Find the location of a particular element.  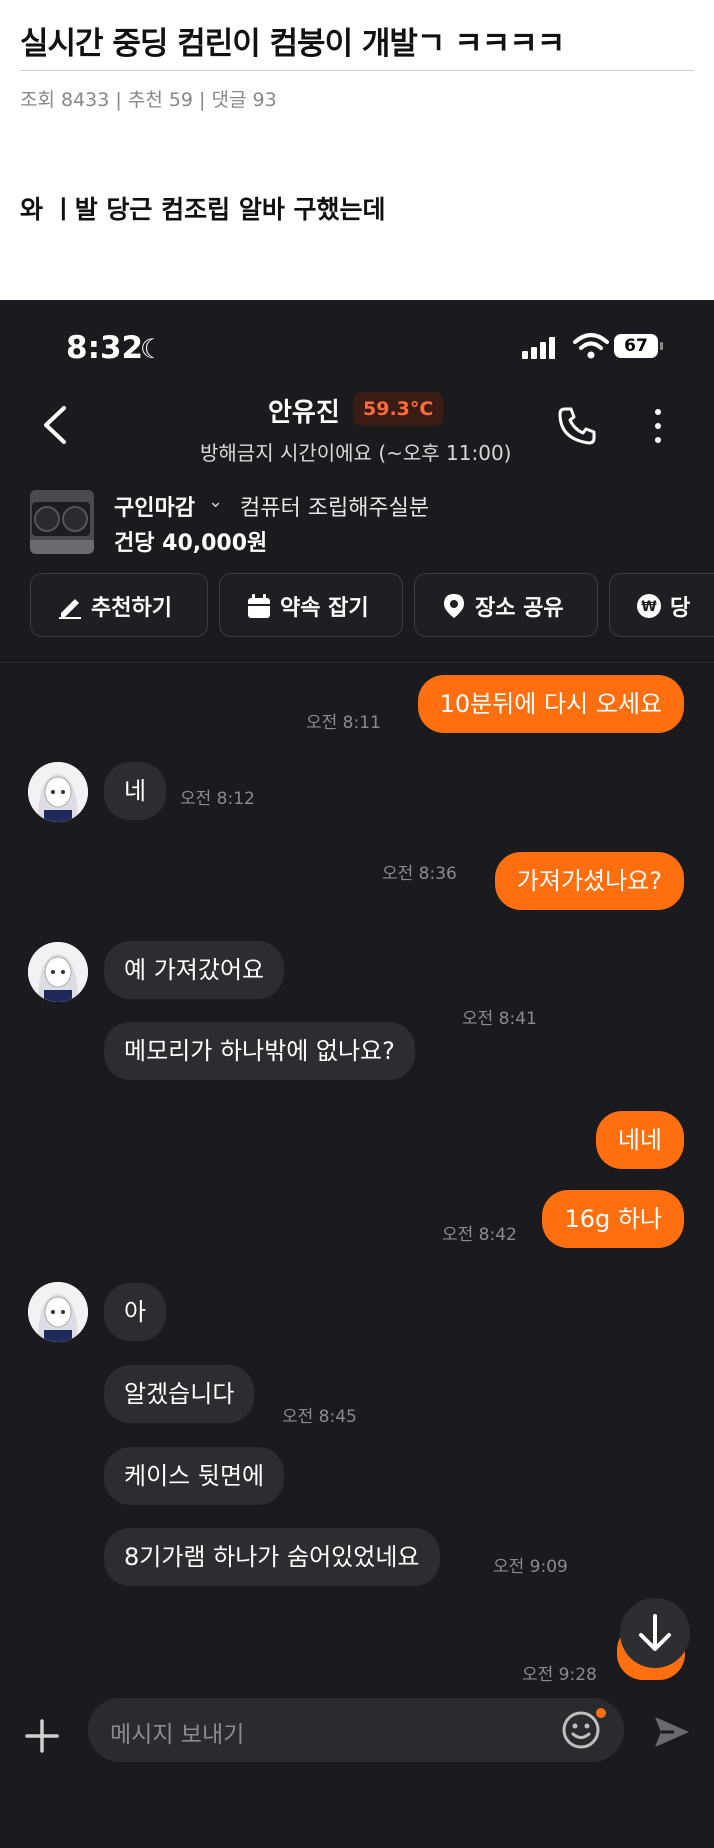

scroll-to-bottom-button is located at coordinates (655, 1633).